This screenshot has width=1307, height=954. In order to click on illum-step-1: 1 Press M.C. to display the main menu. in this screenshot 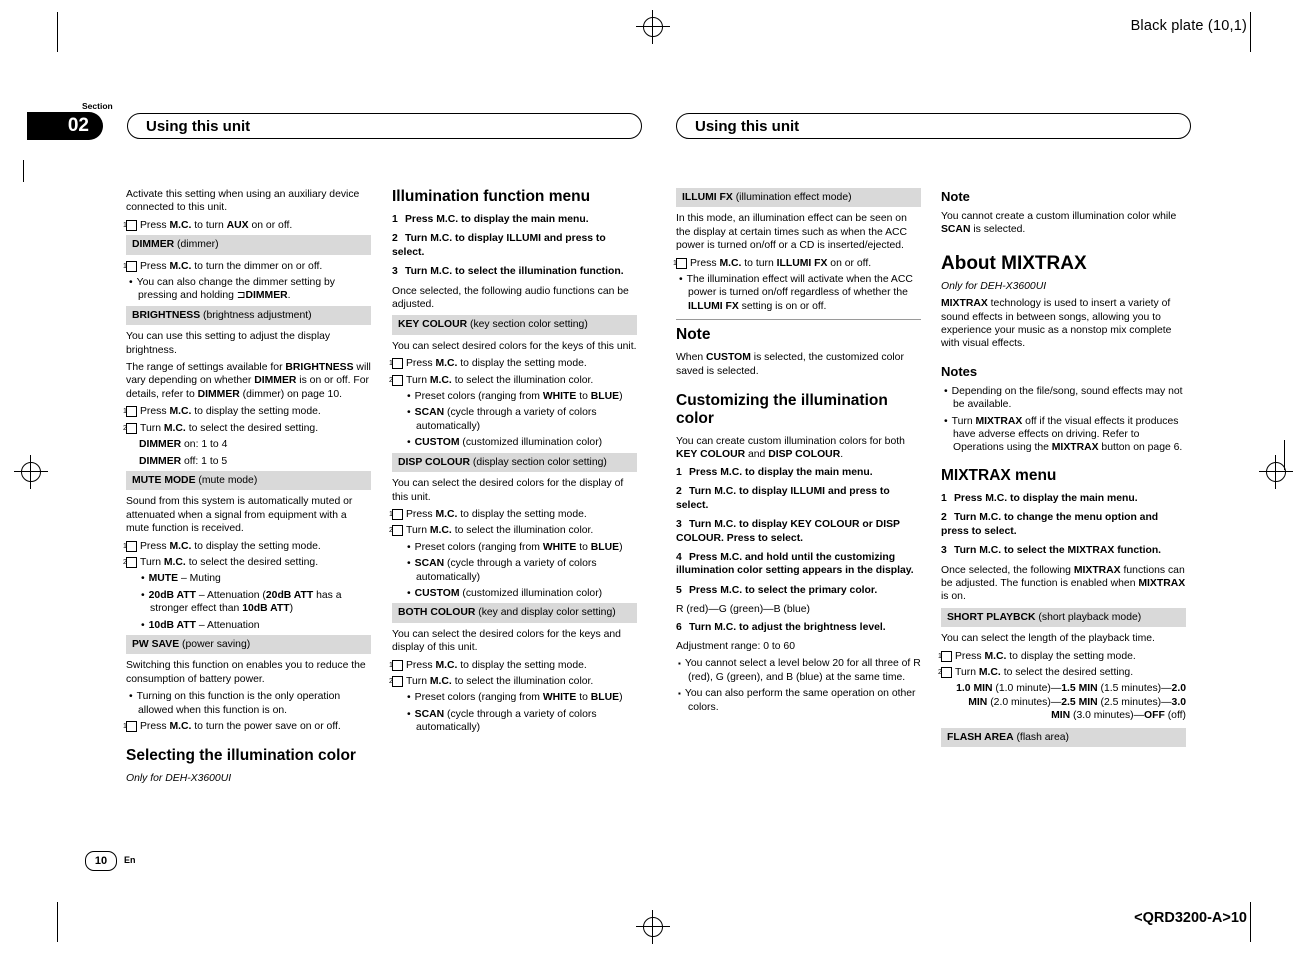, I will do `click(490, 219)`.